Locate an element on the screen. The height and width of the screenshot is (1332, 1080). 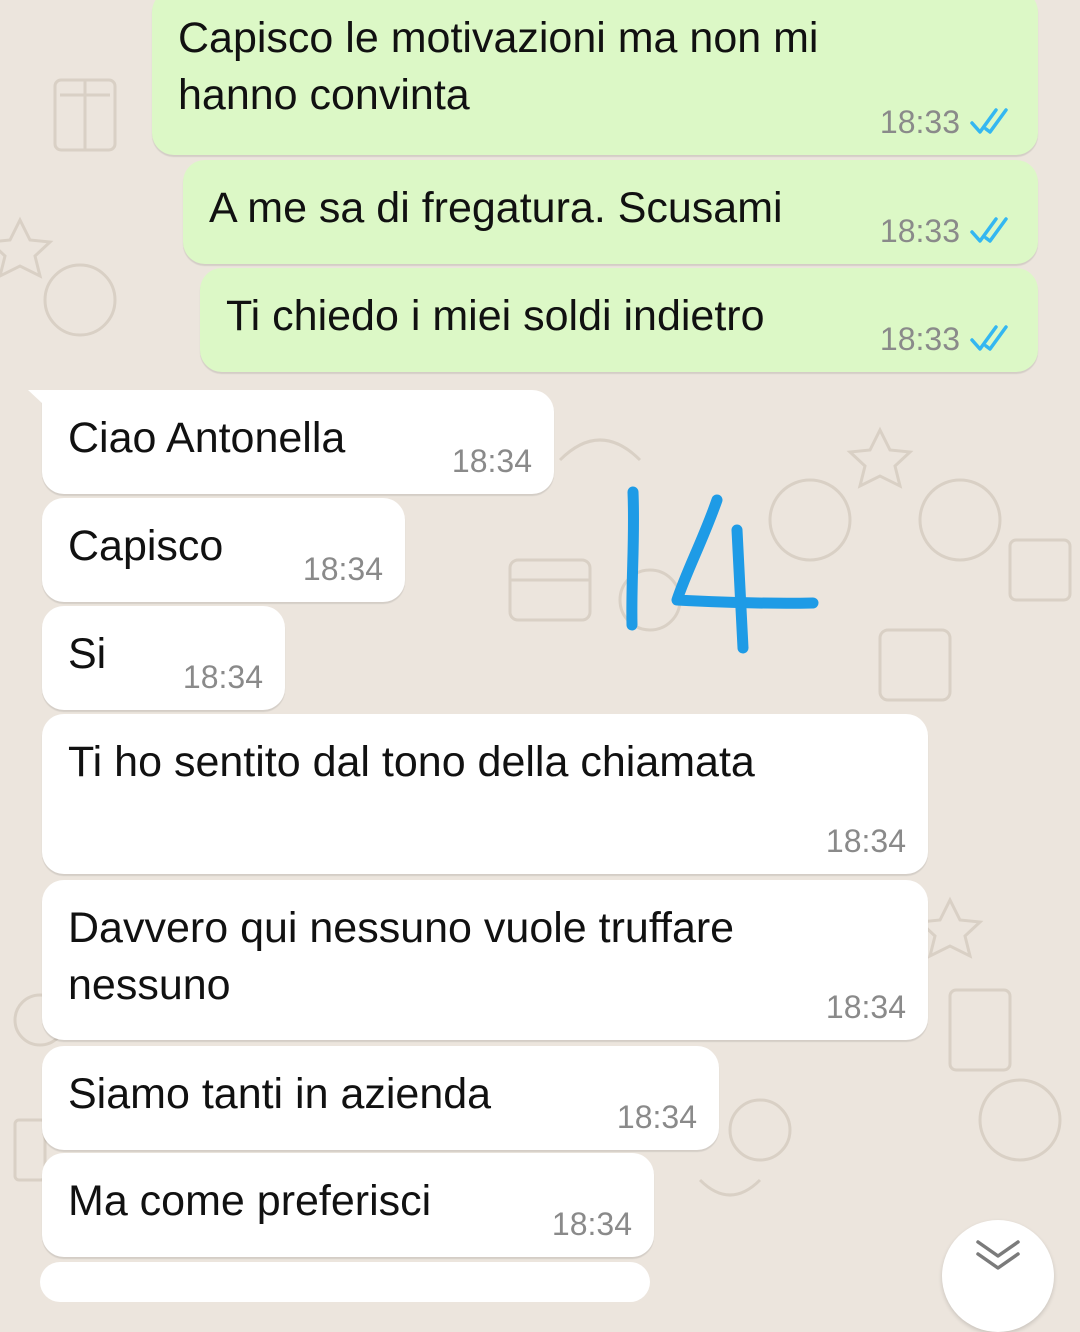
scroll-to-bottom-button is located at coordinates (998, 1276).